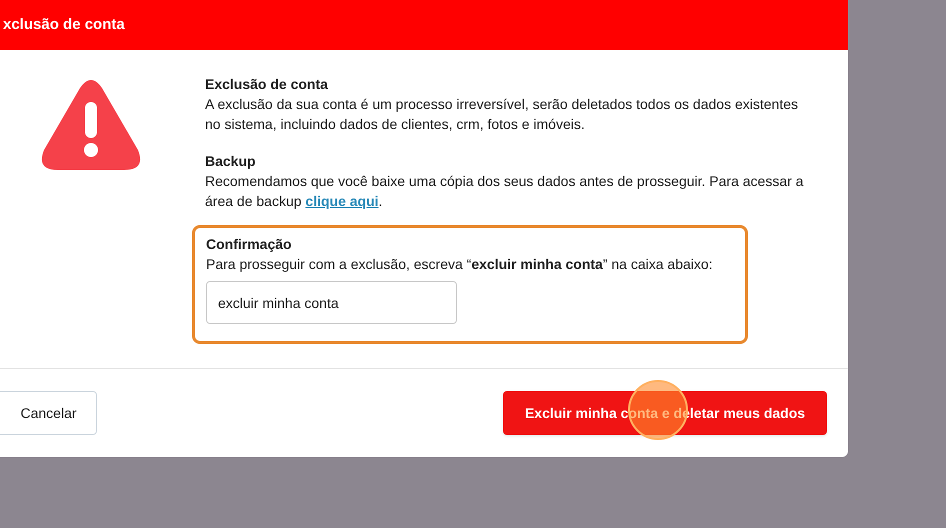  I want to click on section-text: Recomendamos que você baixe uma cópia dos seus dados antes de prosseguir. Para acessar a área de backup clique aqui., so click(504, 191).